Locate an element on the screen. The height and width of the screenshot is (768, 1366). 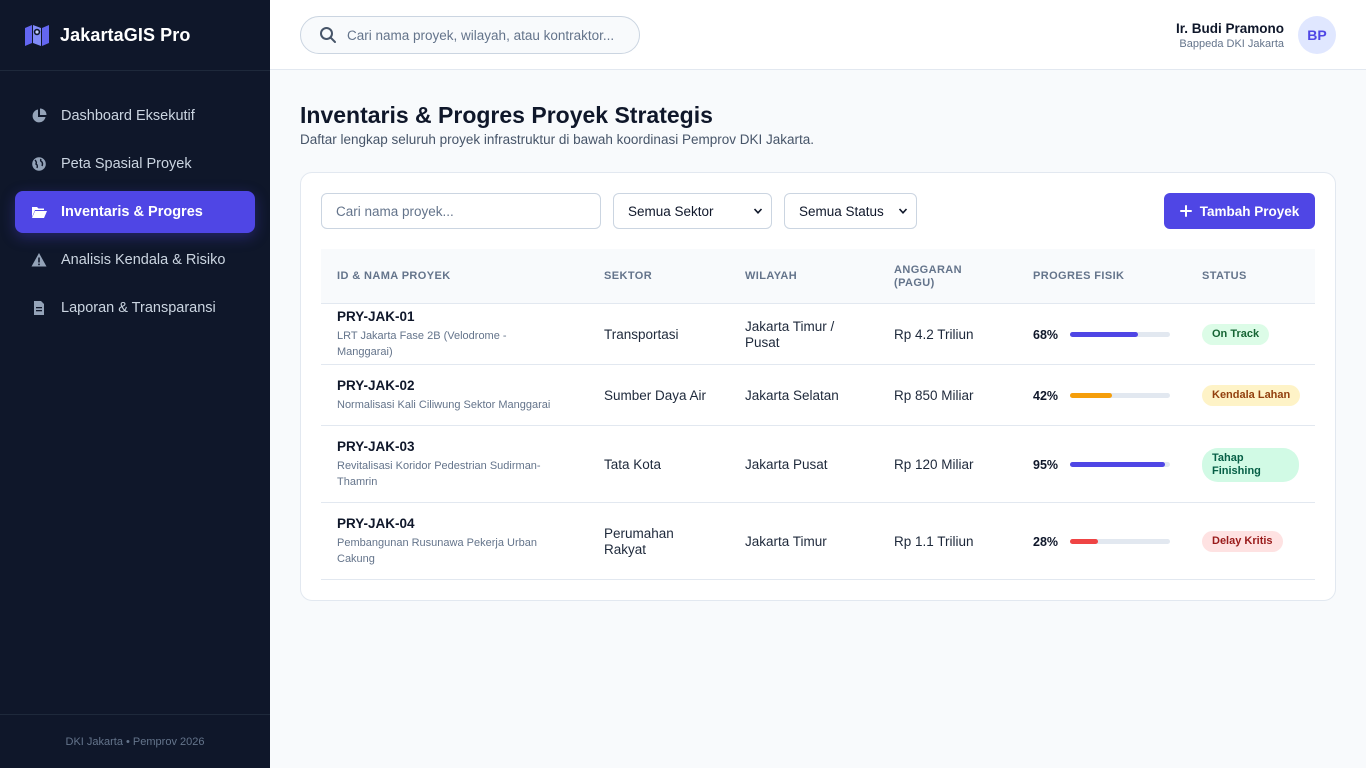
brand-name: JakartaGIS Pro is located at coordinates (125, 34).